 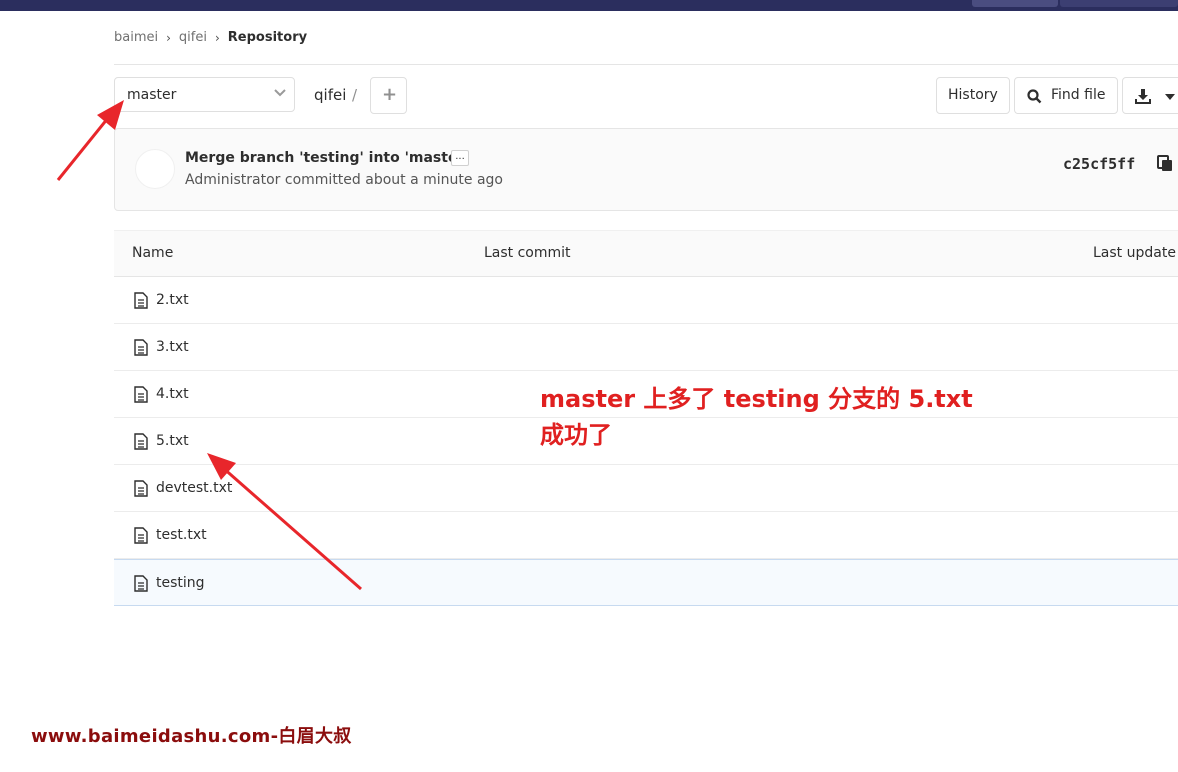 What do you see at coordinates (180, 583) in the screenshot?
I see `file-name-link: testing` at bounding box center [180, 583].